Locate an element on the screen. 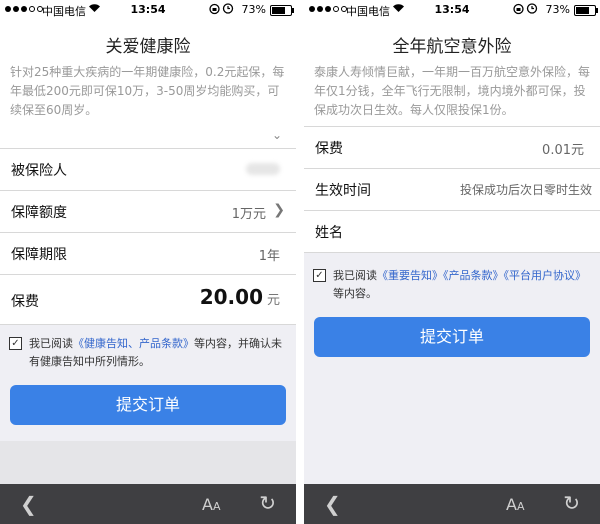 This screenshot has width=600, height=524. premium-row: 保费 0.01元 is located at coordinates (452, 147).